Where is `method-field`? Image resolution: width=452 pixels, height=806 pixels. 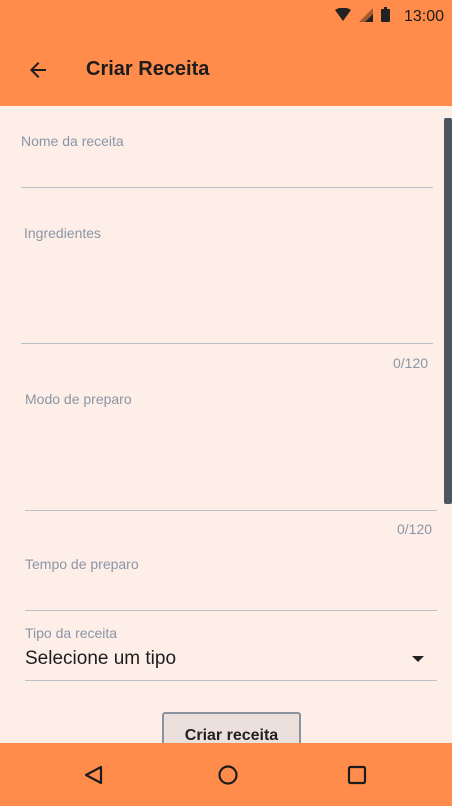 method-field is located at coordinates (231, 510).